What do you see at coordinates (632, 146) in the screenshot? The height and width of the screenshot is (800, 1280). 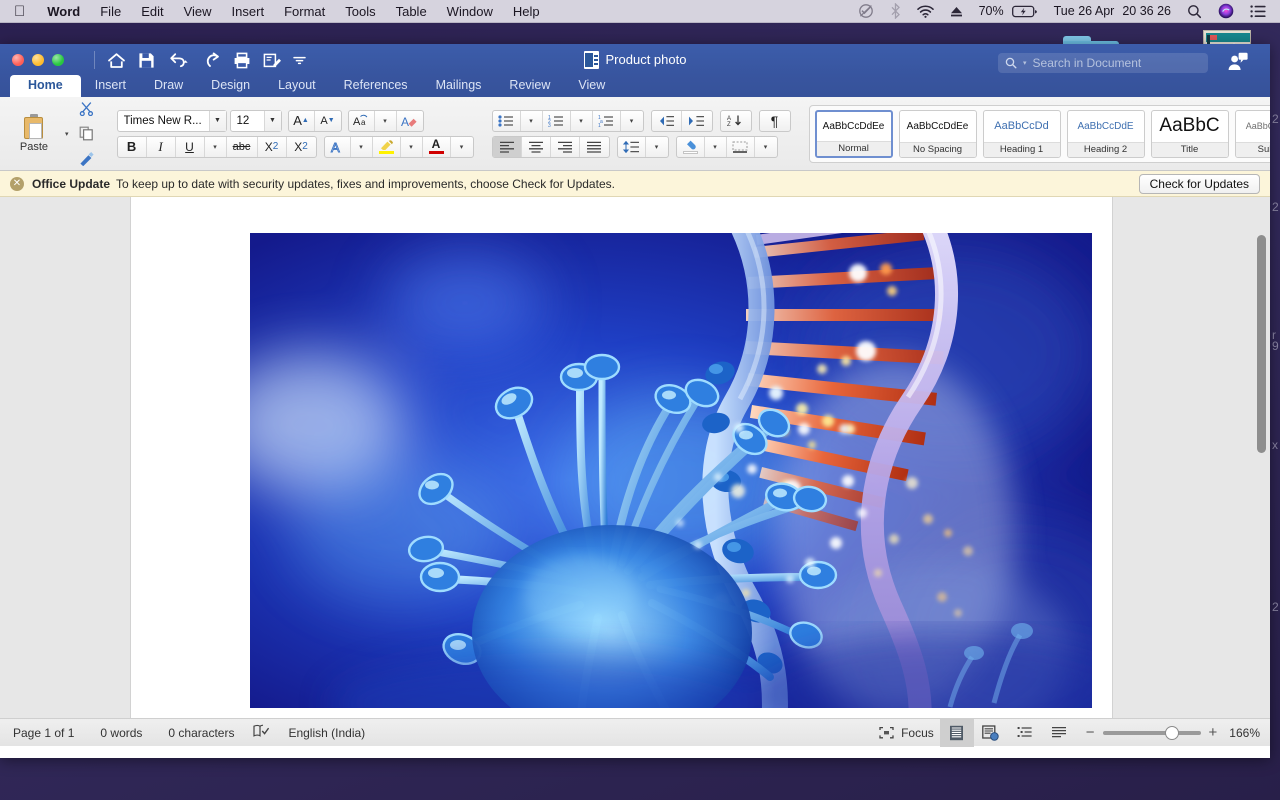 I see `line-spacing-button` at bounding box center [632, 146].